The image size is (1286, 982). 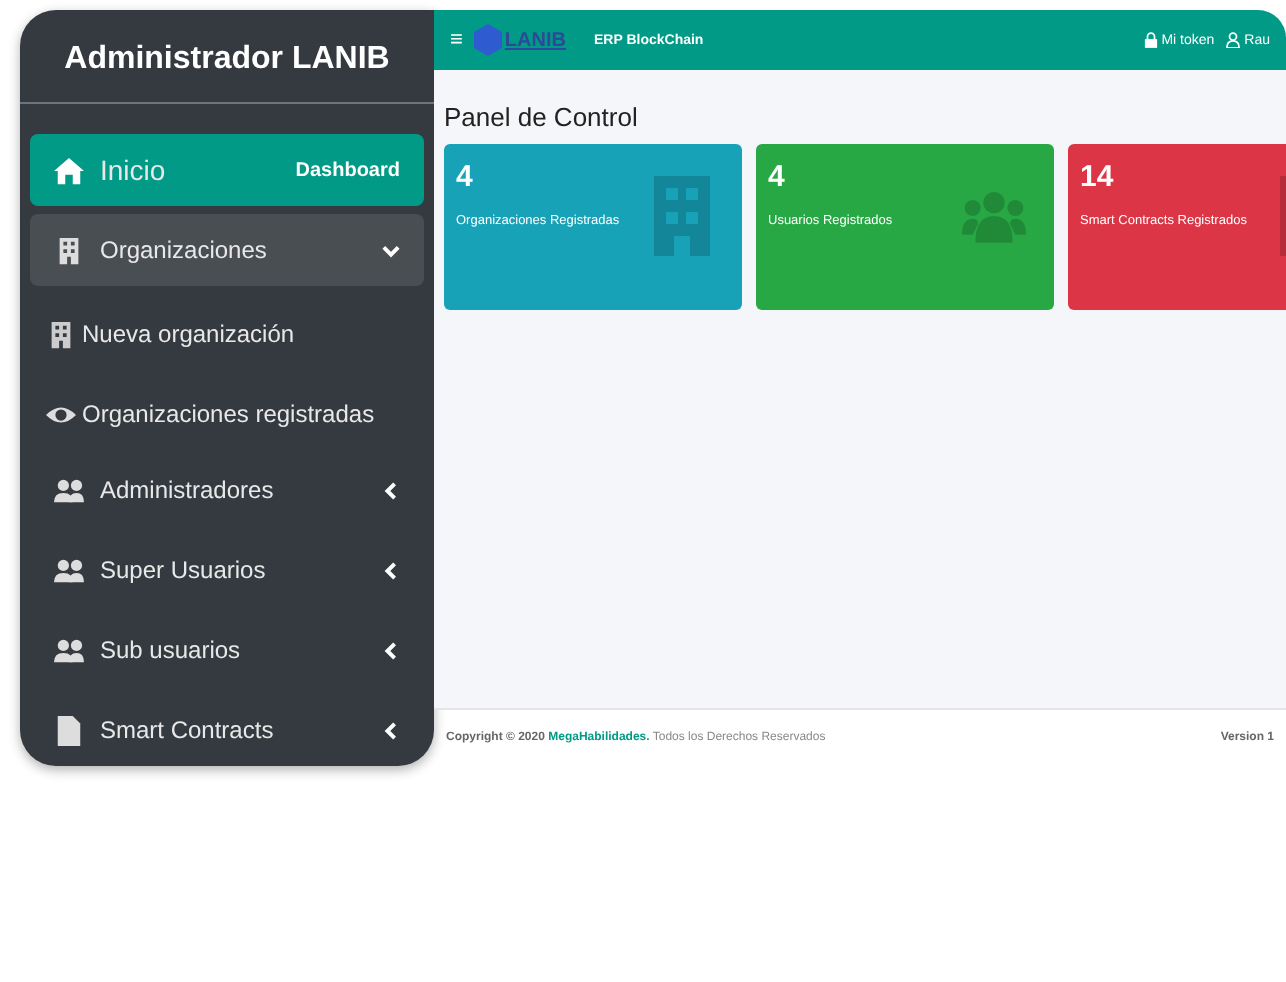 I want to click on page-title: Panel de Control, so click(x=542, y=117).